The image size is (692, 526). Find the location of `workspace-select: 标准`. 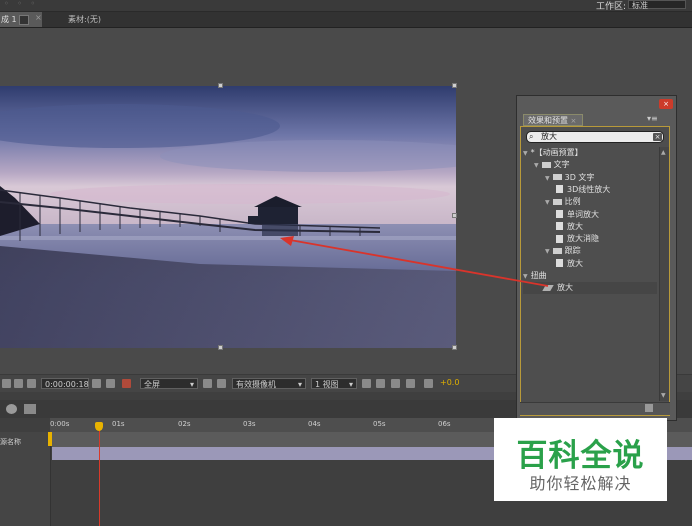

workspace-select: 标准 is located at coordinates (657, 5).